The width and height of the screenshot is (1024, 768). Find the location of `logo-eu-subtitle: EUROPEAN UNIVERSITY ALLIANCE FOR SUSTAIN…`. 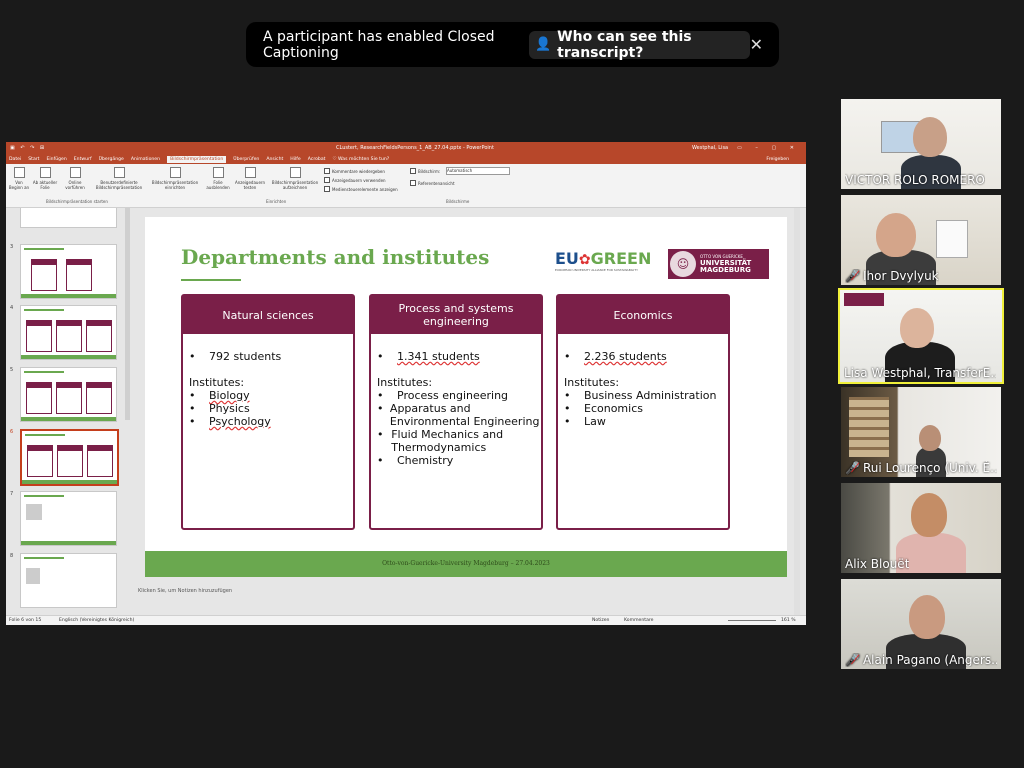

logo-eu-subtitle: EUROPEAN UNIVERSITY ALLIANCE FOR SUSTAIN… is located at coordinates (596, 270).